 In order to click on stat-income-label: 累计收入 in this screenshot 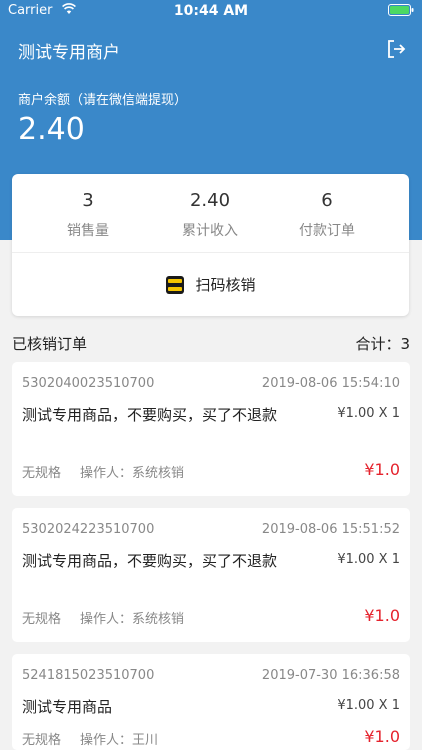, I will do `click(210, 231)`.